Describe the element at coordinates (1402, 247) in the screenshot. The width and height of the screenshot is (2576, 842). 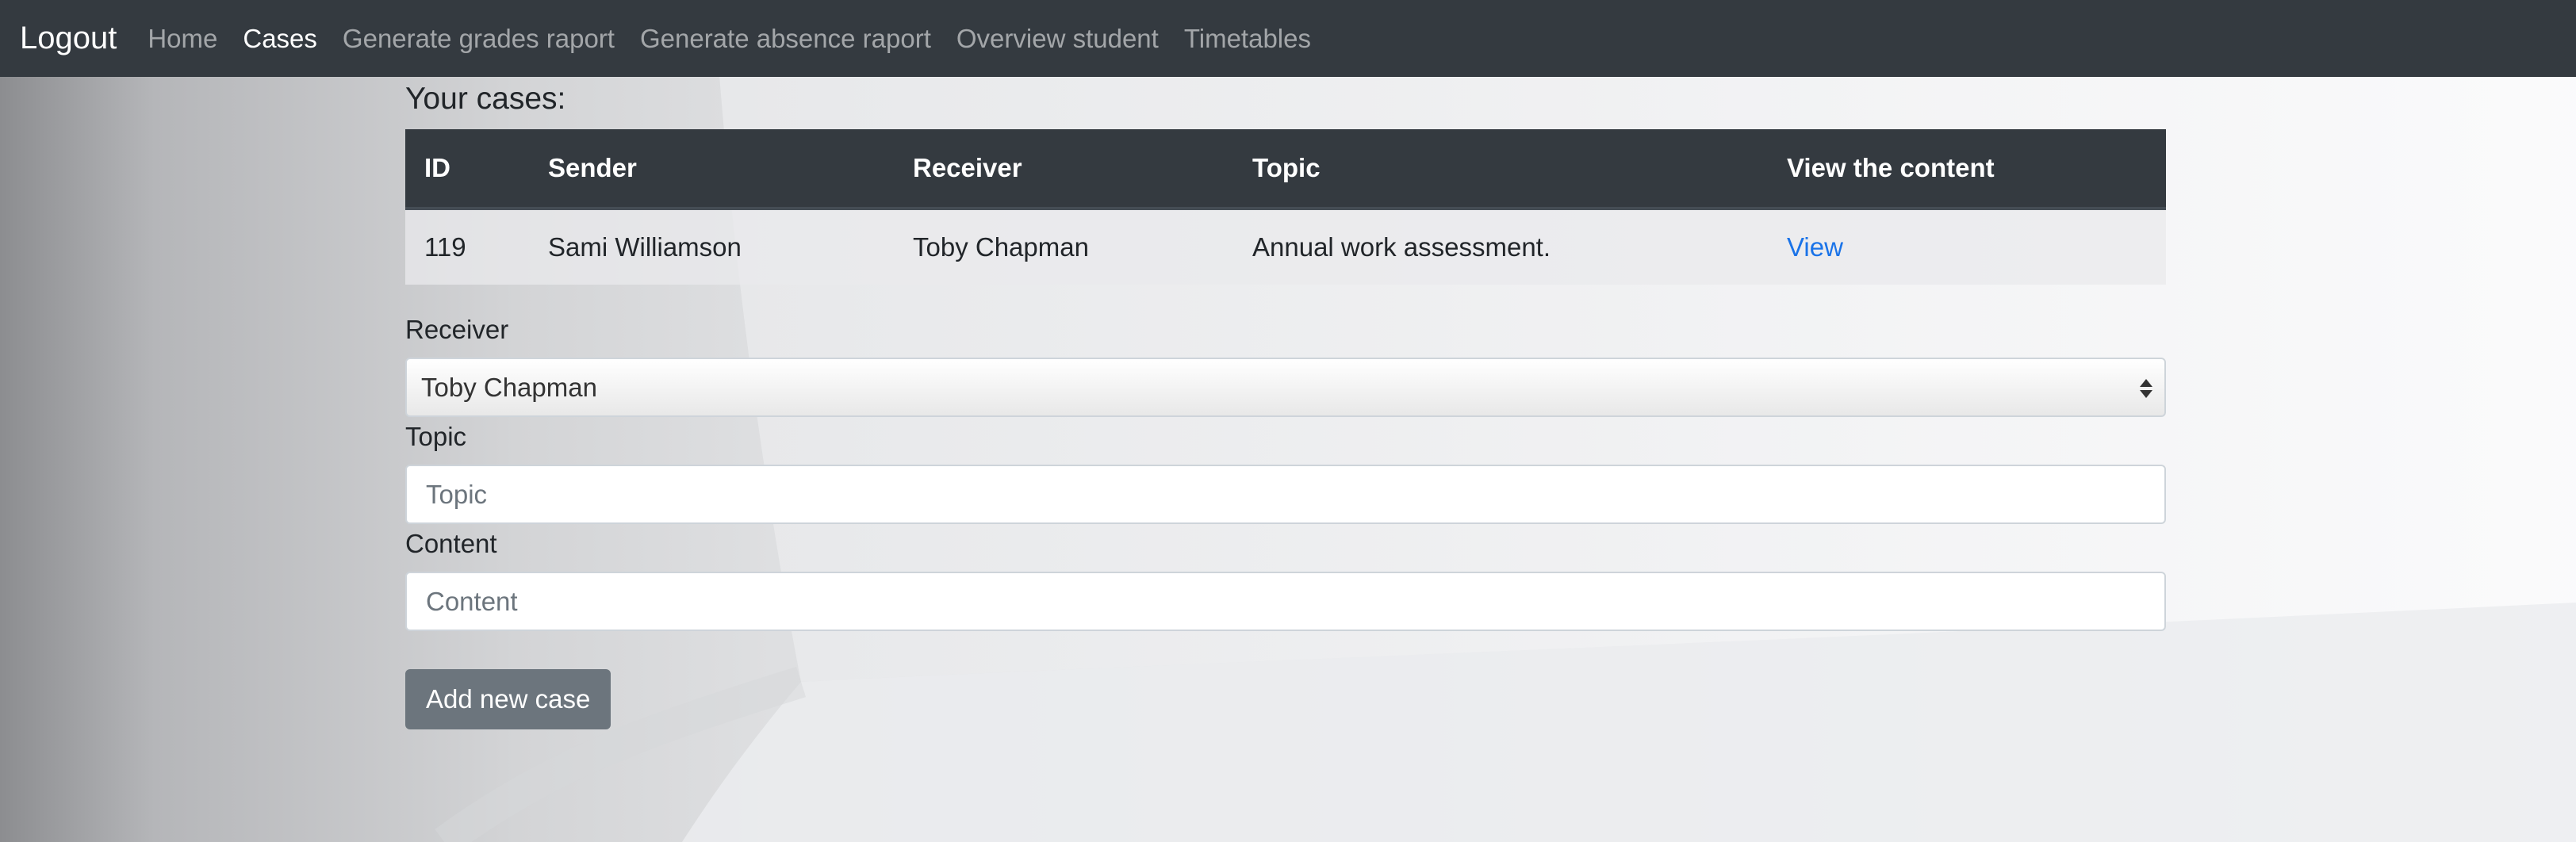
I see `cell-topic: Annual work assessment.` at that location.